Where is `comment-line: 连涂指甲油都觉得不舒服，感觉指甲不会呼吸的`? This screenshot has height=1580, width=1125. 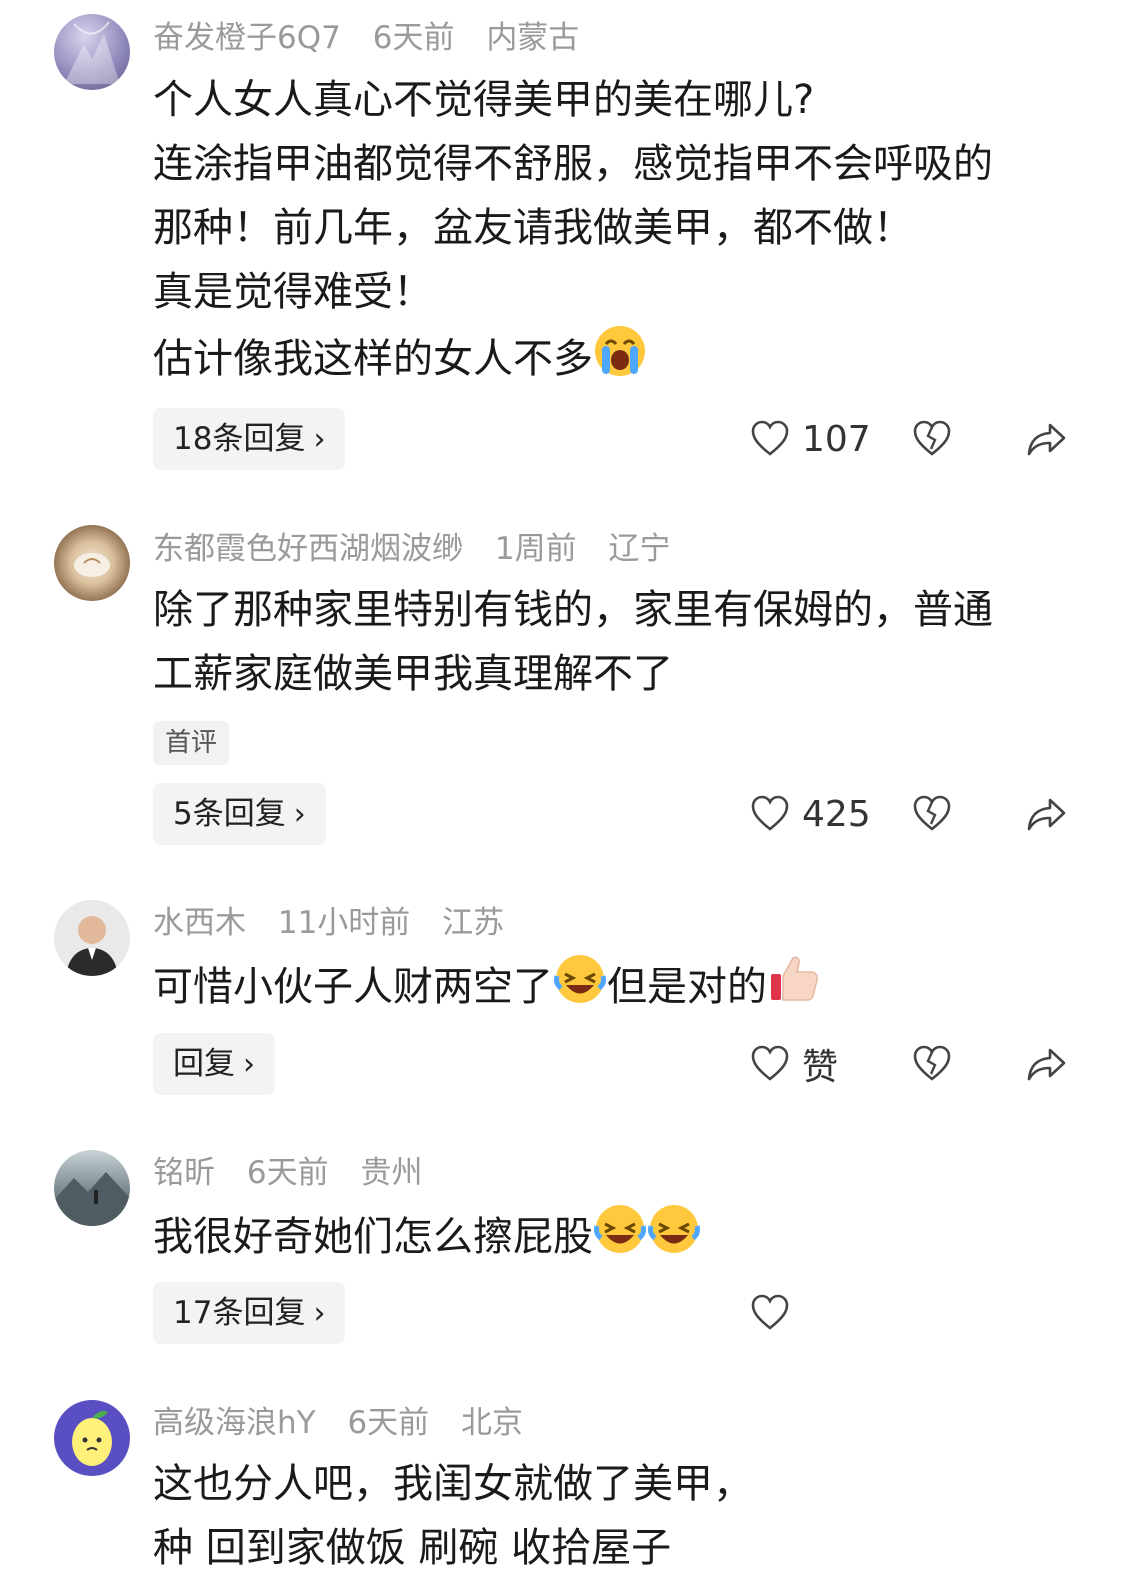 comment-line: 连涂指甲油都觉得不舒服，感觉指甲不会呼吸的 is located at coordinates (573, 164).